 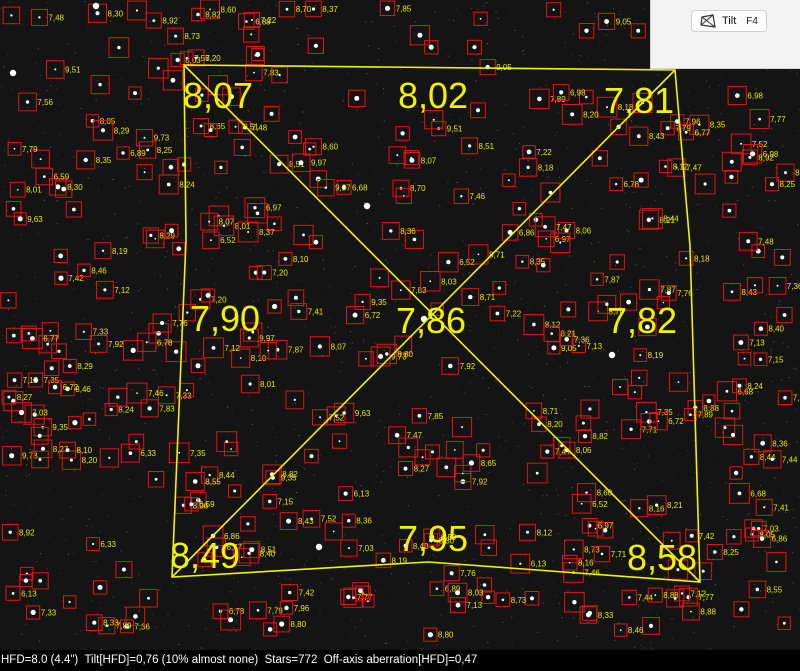 What do you see at coordinates (40, 660) in the screenshot?
I see `status-hfd: HFD=8.0 (4.4")` at bounding box center [40, 660].